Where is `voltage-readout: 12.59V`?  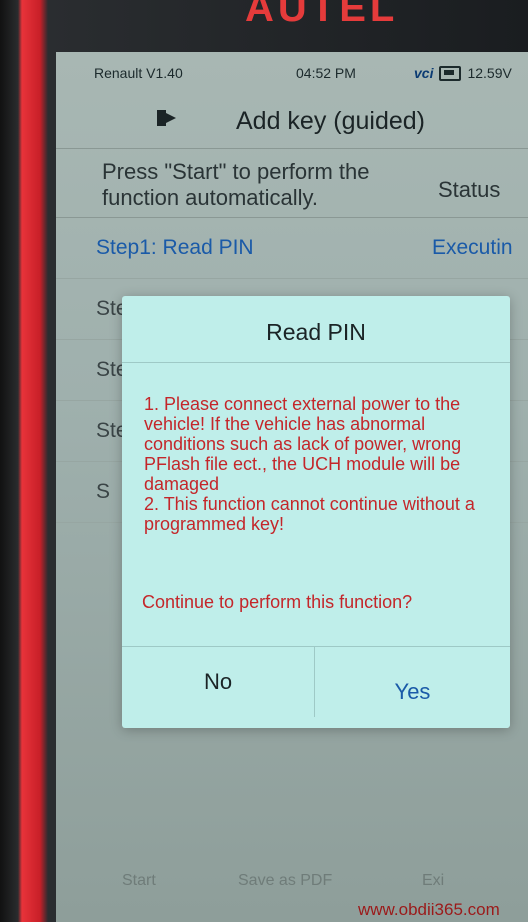 voltage-readout: 12.59V is located at coordinates (489, 73).